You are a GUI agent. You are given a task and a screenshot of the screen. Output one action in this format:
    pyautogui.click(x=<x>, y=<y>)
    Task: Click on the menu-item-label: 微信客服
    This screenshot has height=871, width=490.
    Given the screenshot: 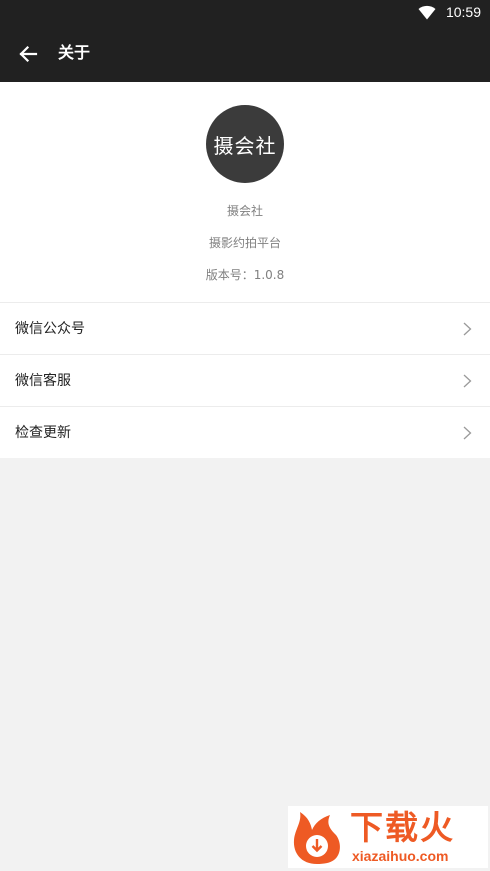 What is the action you would take?
    pyautogui.click(x=43, y=381)
    